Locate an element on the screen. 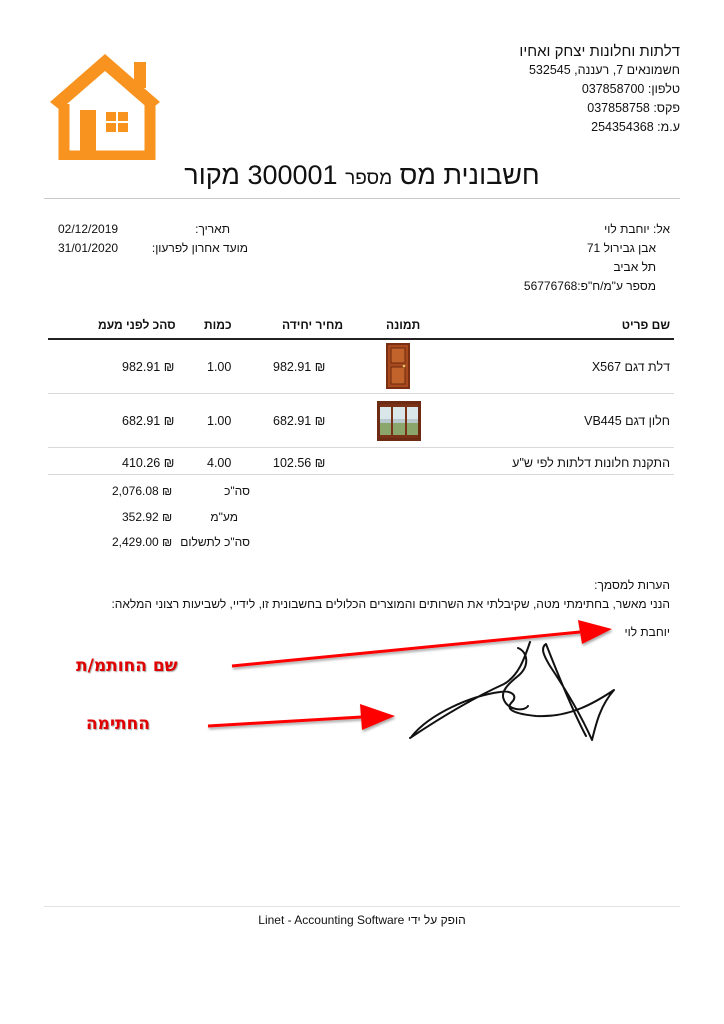 This screenshot has width=724, height=1024. title-divider is located at coordinates (362, 198).